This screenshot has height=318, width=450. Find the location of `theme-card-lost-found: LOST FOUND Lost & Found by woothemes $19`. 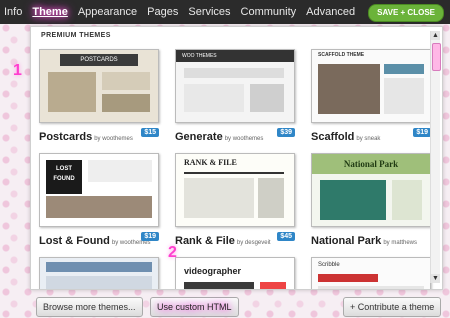

theme-card-lost-found: LOST FOUND Lost & Found by woothemes $19 is located at coordinates (99, 200).